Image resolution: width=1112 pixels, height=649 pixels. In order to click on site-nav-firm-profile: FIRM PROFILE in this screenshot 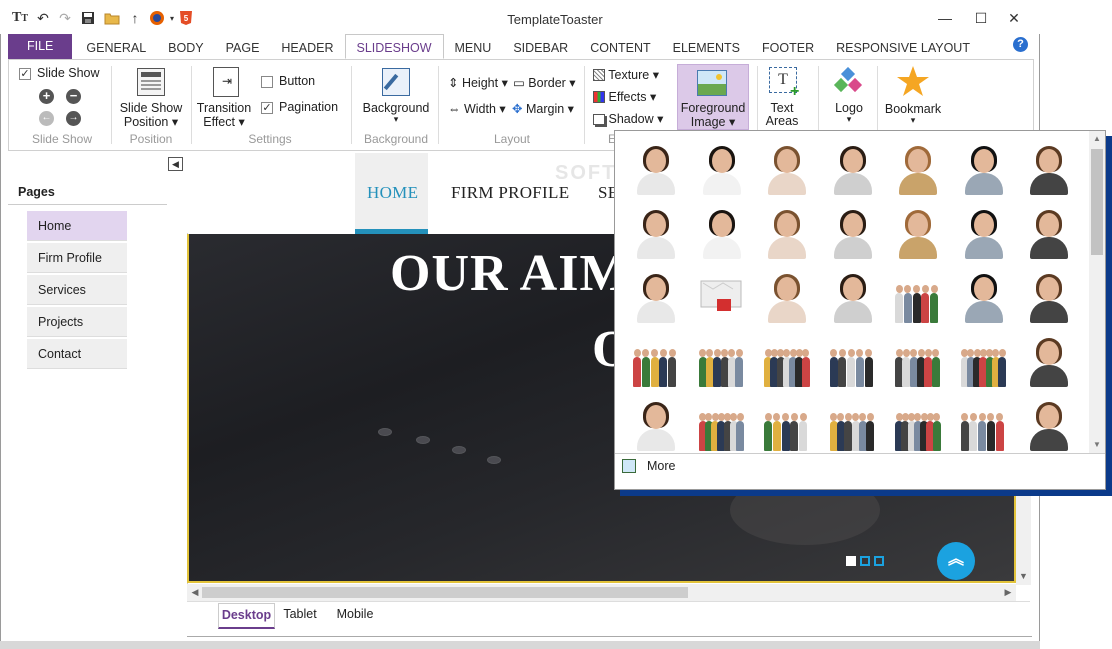, I will do `click(510, 193)`.